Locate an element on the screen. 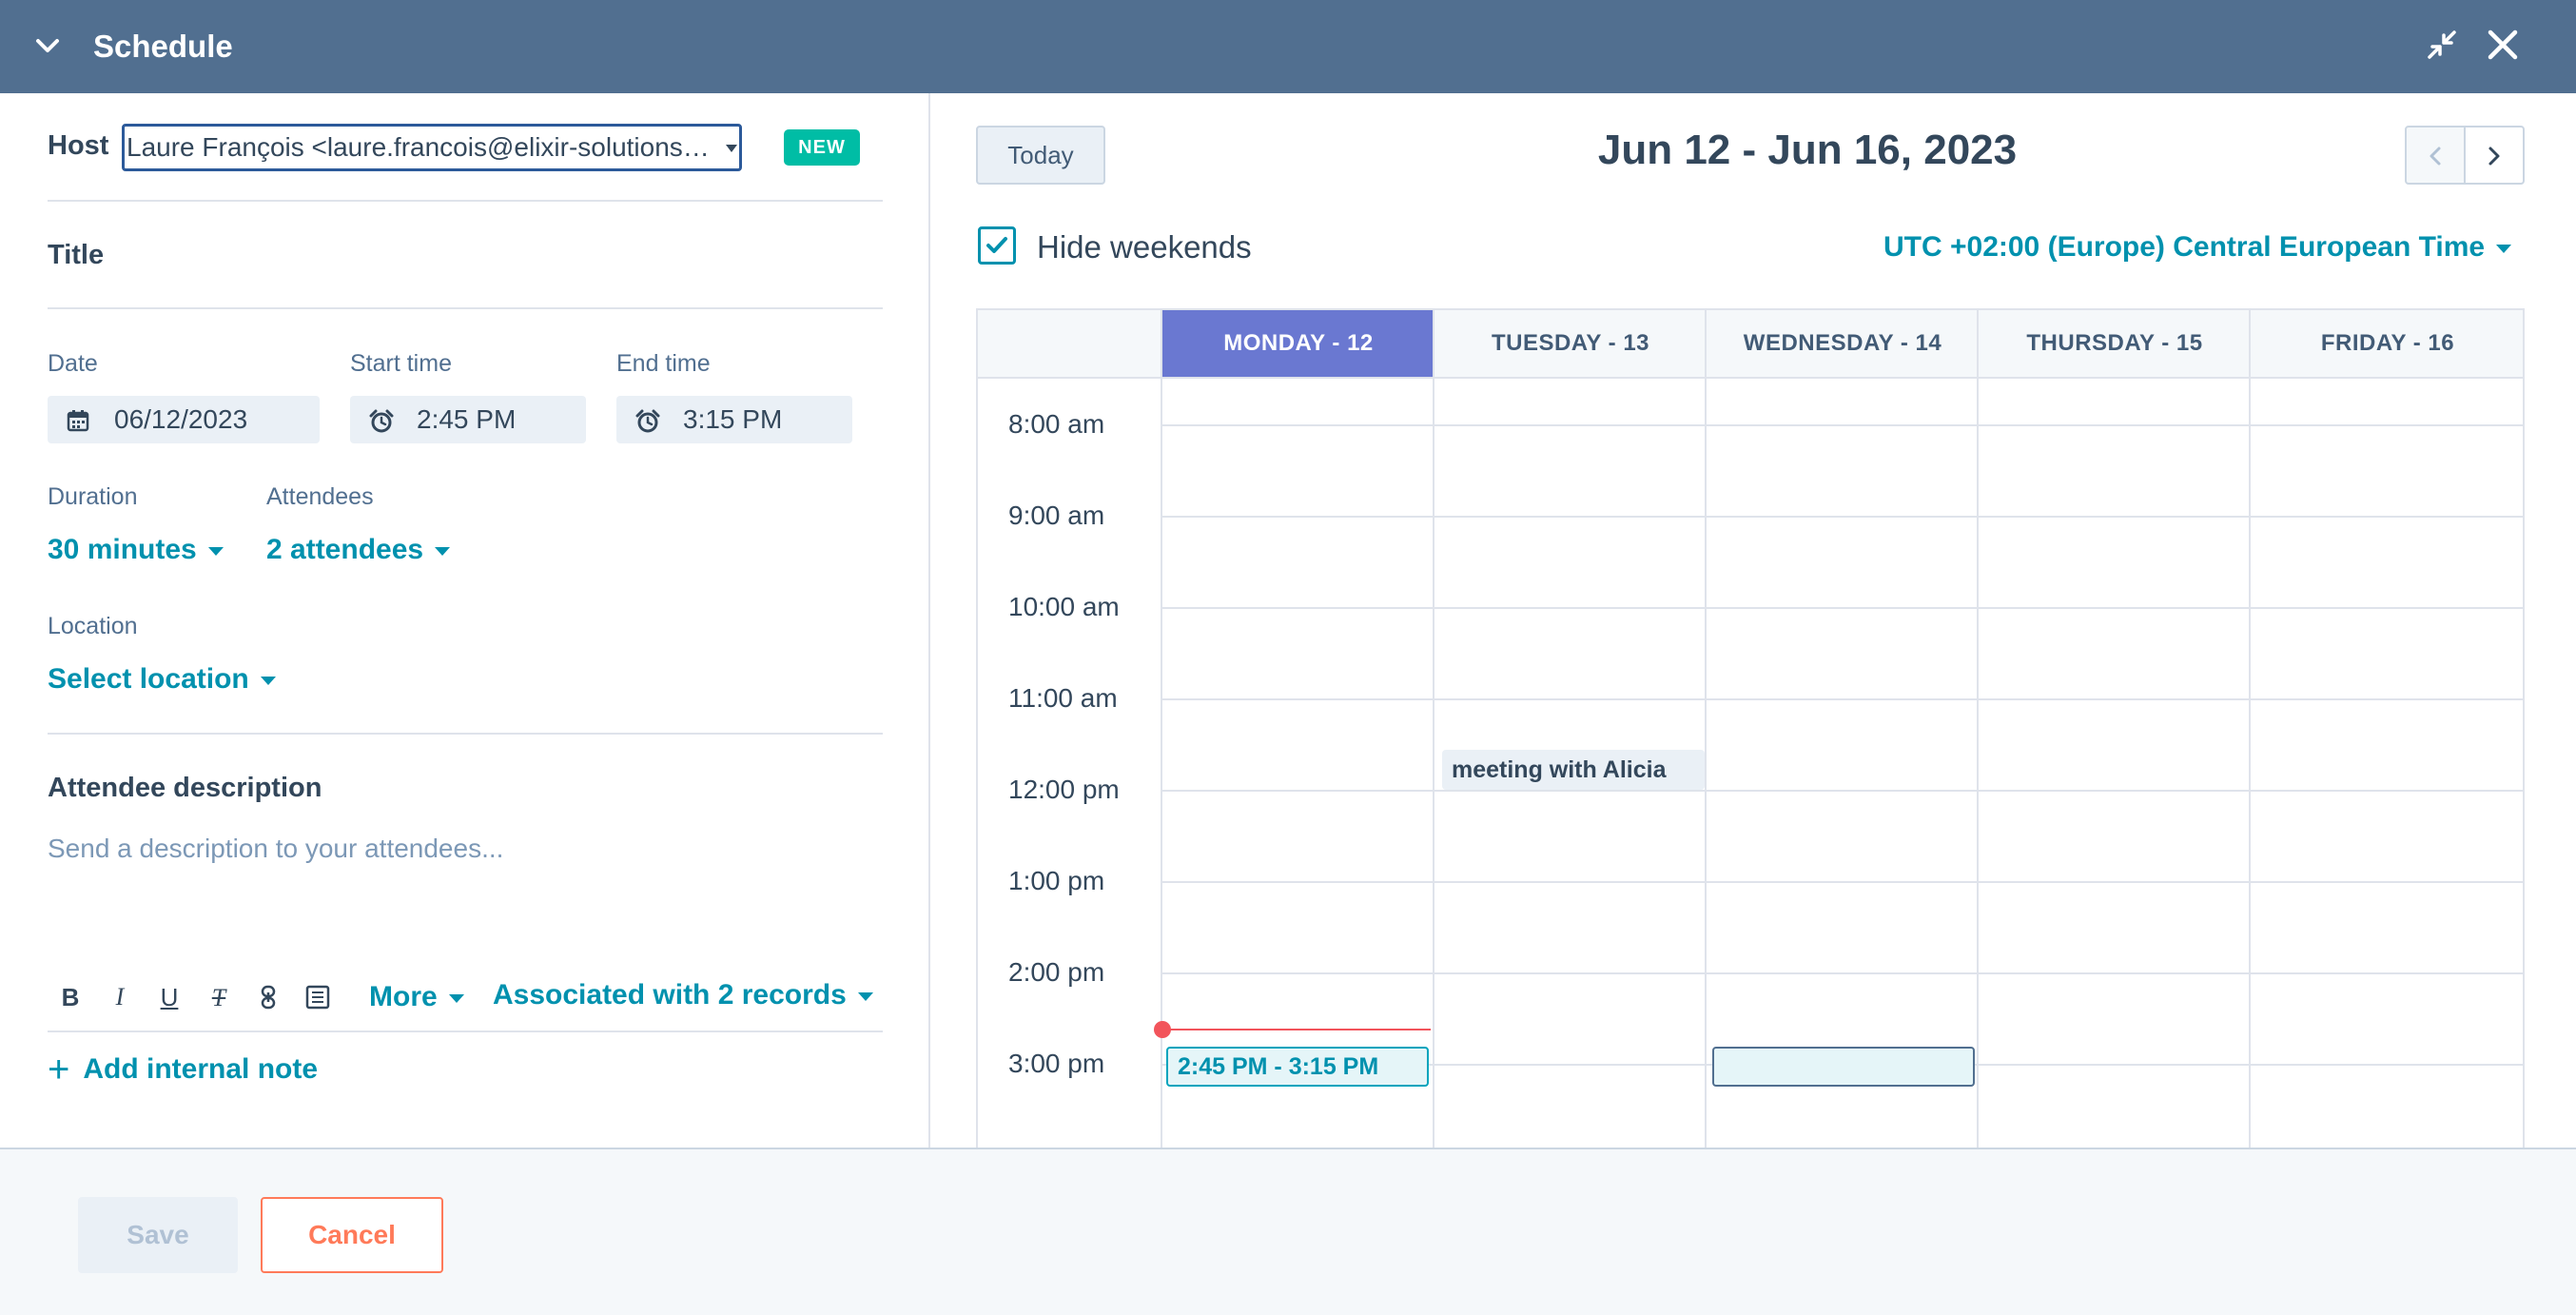 The height and width of the screenshot is (1315, 2576). pane-divider is located at coordinates (929, 620).